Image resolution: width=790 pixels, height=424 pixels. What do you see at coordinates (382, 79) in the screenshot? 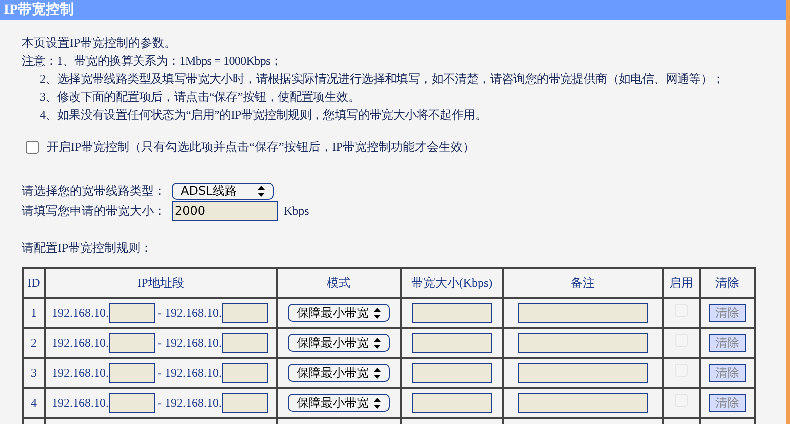
I see `note-text: 2、选择宽带线路类型及填写带宽大小时，请根据实际情况进行选择和填写，如不清楚，请咨询您的带宽提供商（如电信、网通等）；` at bounding box center [382, 79].